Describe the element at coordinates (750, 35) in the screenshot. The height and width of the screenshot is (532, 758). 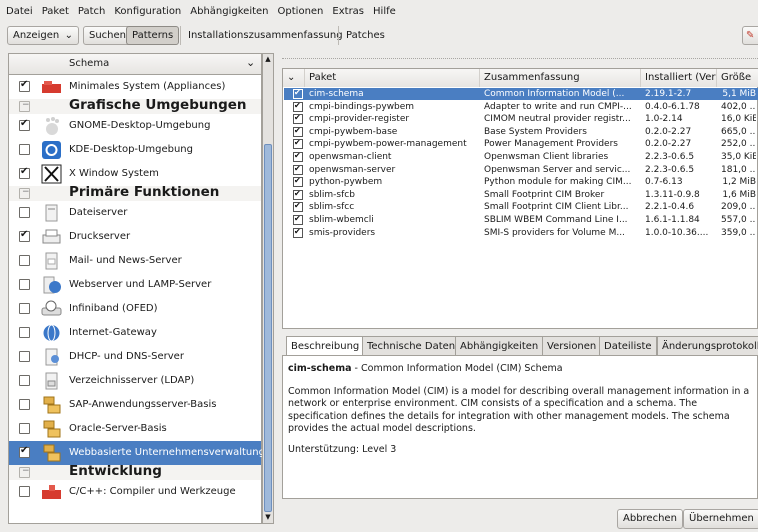
I see `tool-icon: ✎` at that location.